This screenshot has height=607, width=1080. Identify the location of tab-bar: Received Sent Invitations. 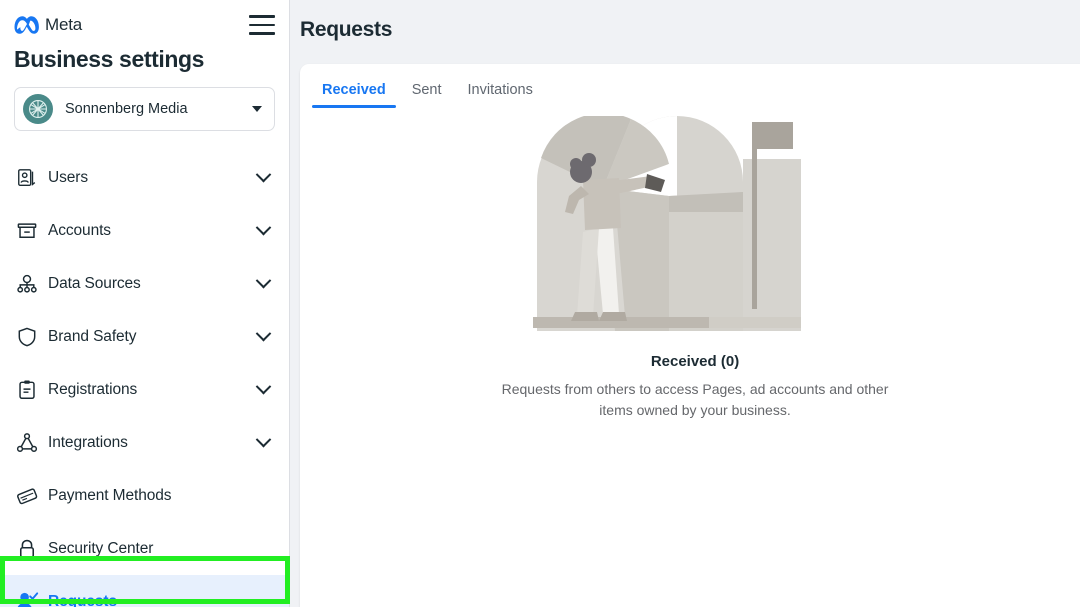
(690, 86).